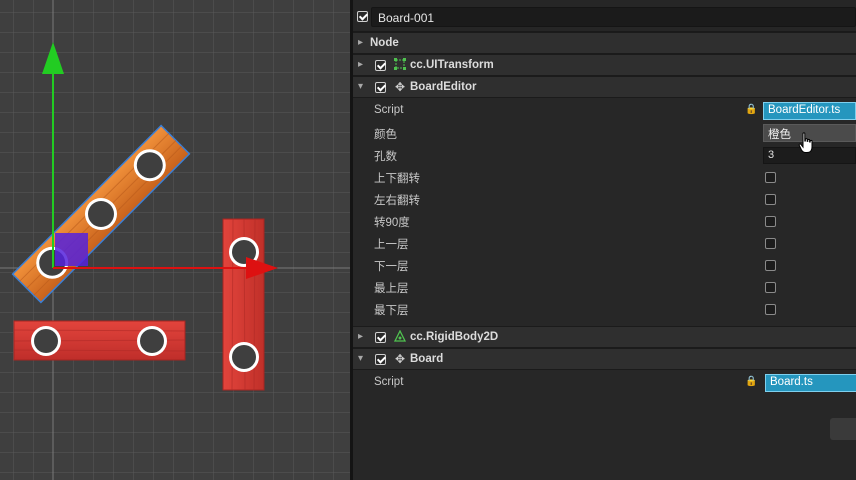 The height and width of the screenshot is (480, 856). Describe the element at coordinates (604, 337) in the screenshot. I see `section-rigidbody2d: ▸ cc.RigidBody2D` at that location.